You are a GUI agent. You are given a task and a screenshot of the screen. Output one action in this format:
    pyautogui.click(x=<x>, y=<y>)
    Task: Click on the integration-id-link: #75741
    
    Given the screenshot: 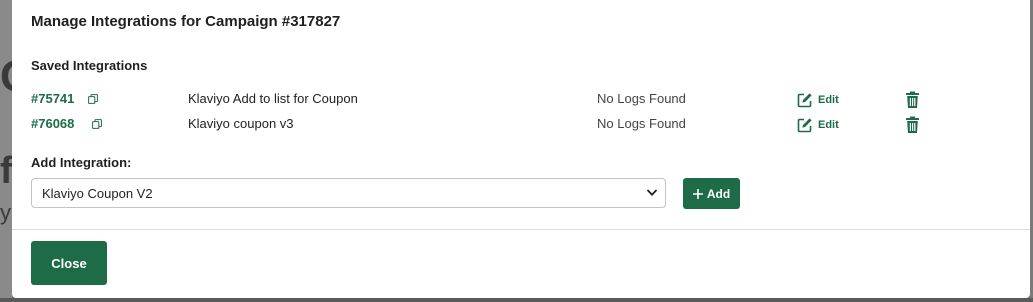 What is the action you would take?
    pyautogui.click(x=52, y=98)
    